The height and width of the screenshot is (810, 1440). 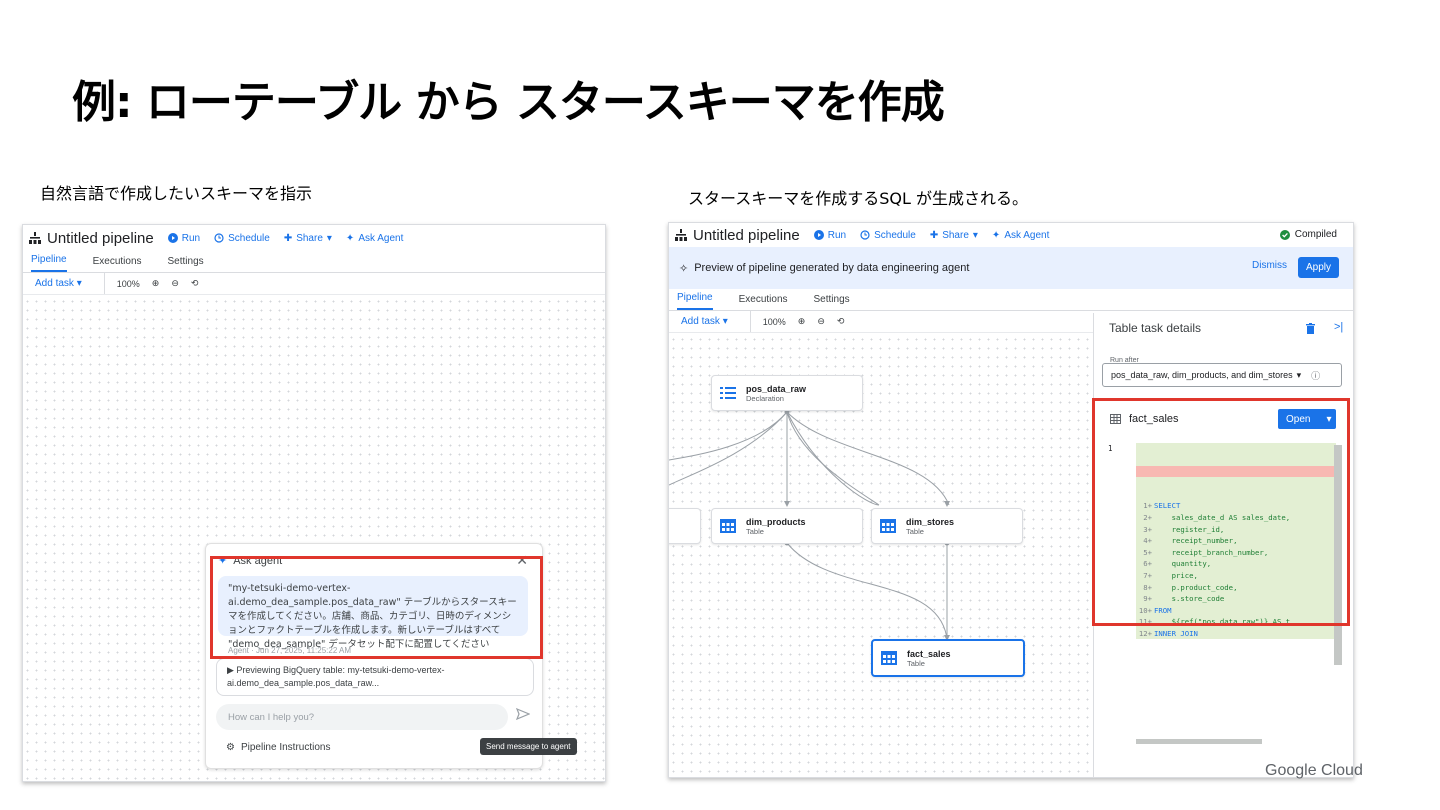 What do you see at coordinates (1315, 375) in the screenshot?
I see `help-icon: ⓘ` at bounding box center [1315, 375].